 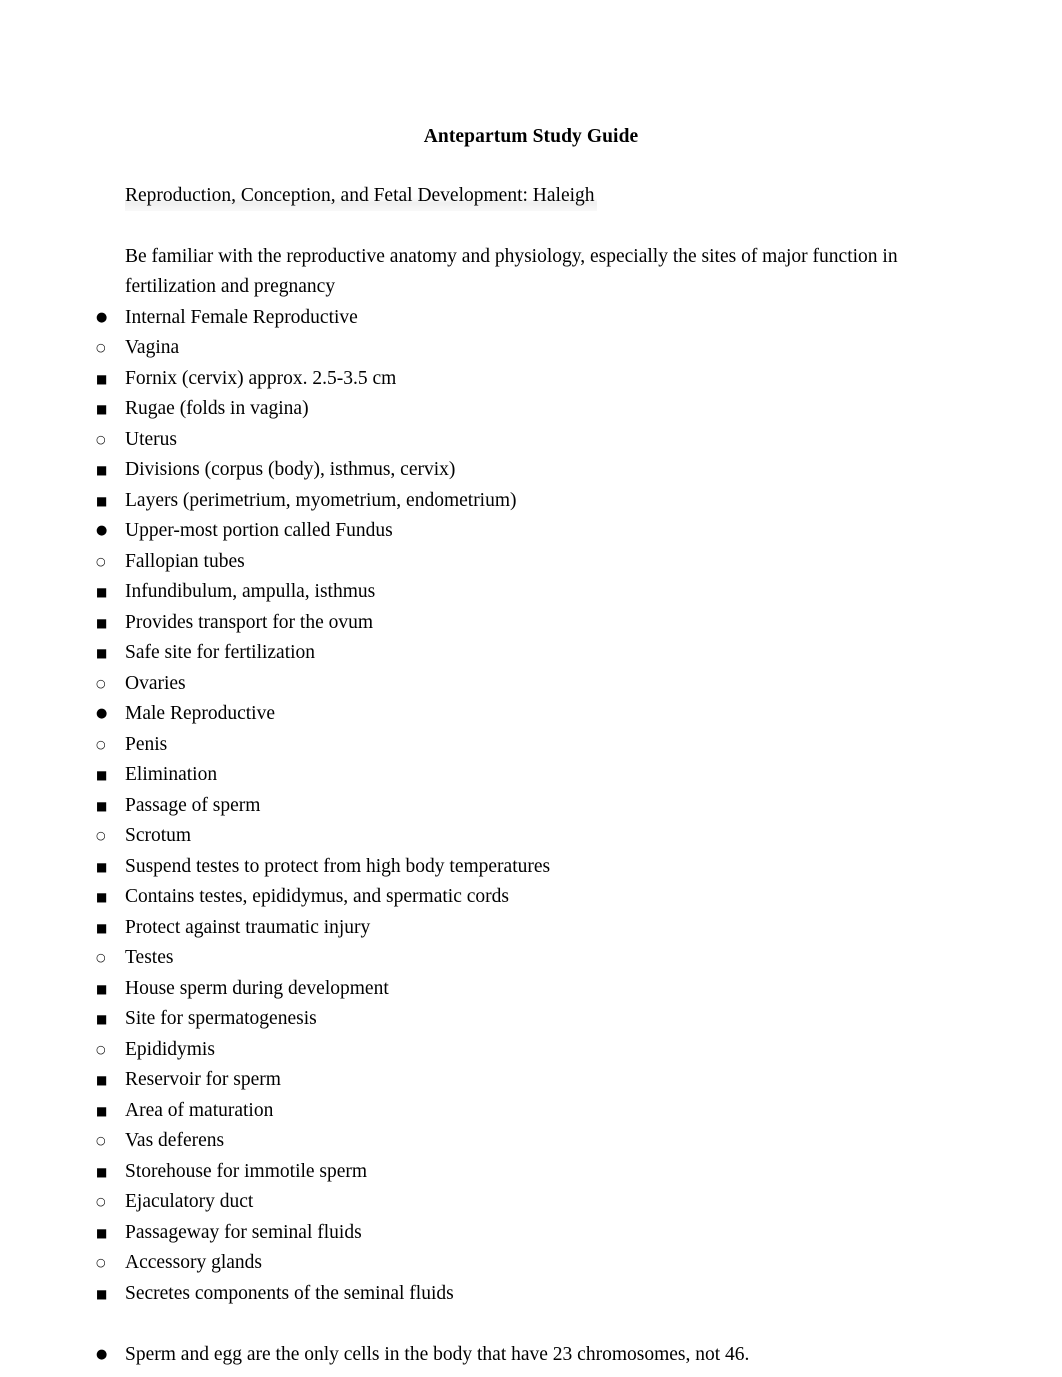 I want to click on list-item-label: Internal Female Reproductive, so click(x=241, y=317).